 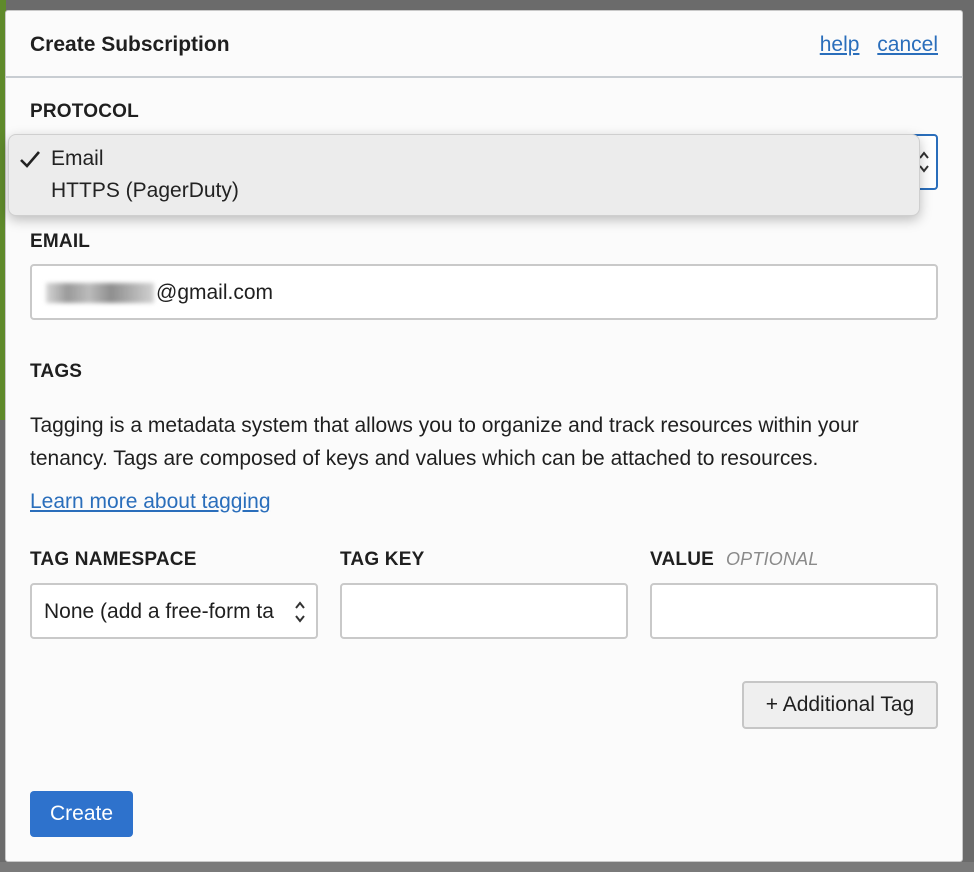 What do you see at coordinates (840, 44) in the screenshot?
I see `help-link: help` at bounding box center [840, 44].